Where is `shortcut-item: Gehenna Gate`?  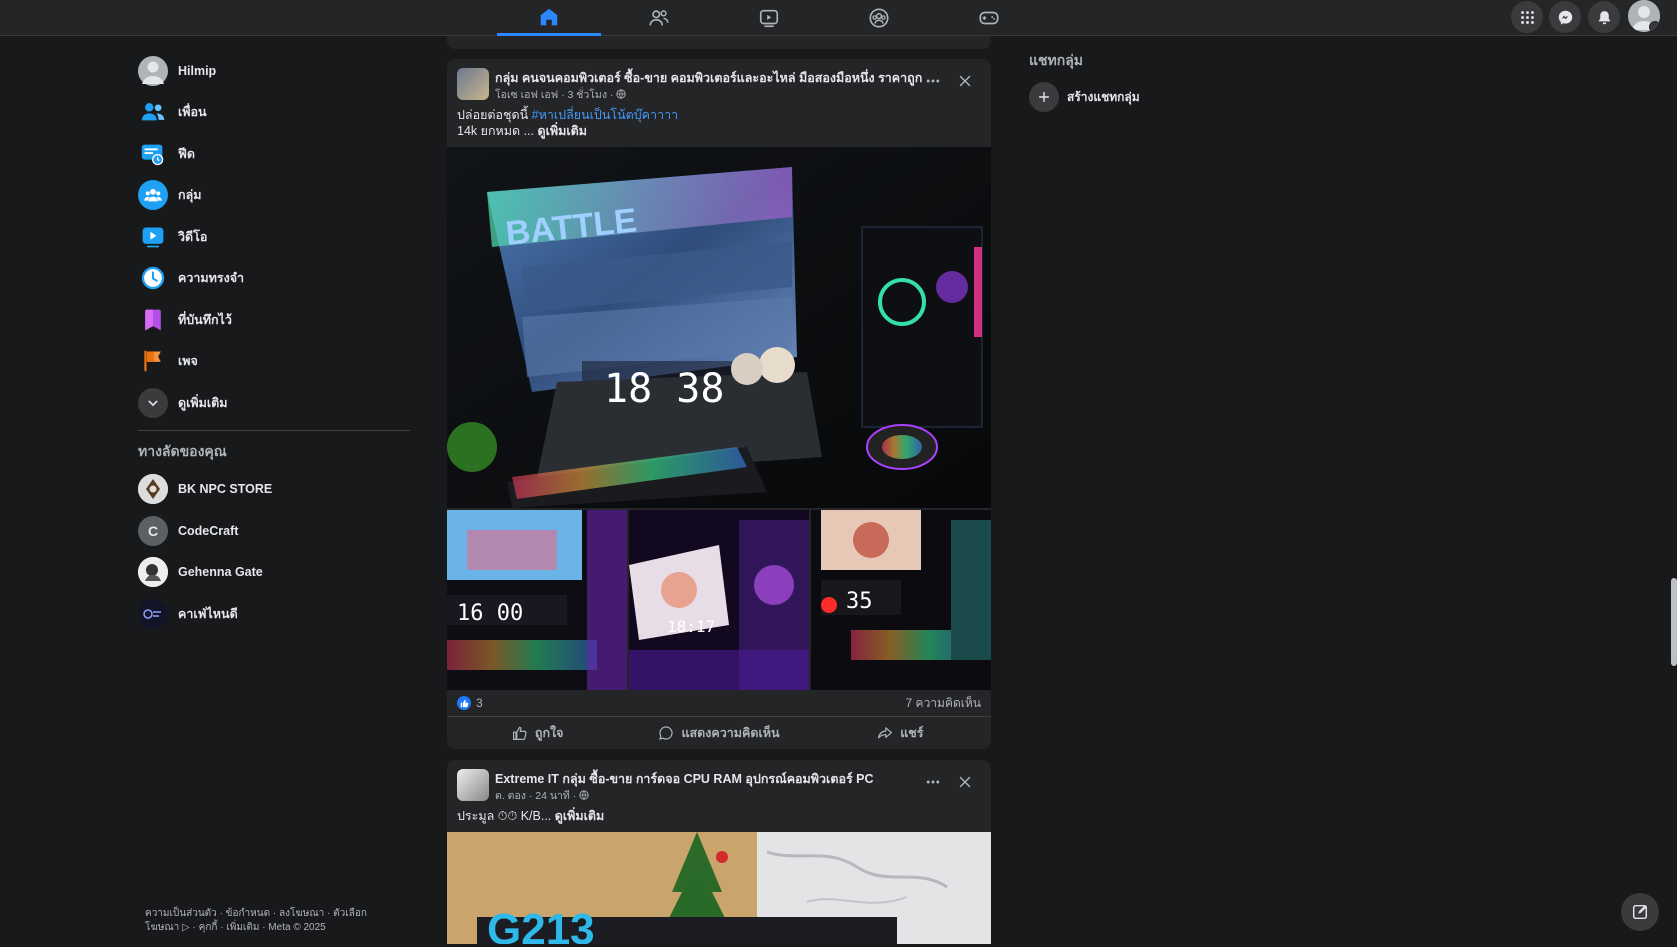 shortcut-item: Gehenna Gate is located at coordinates (274, 573).